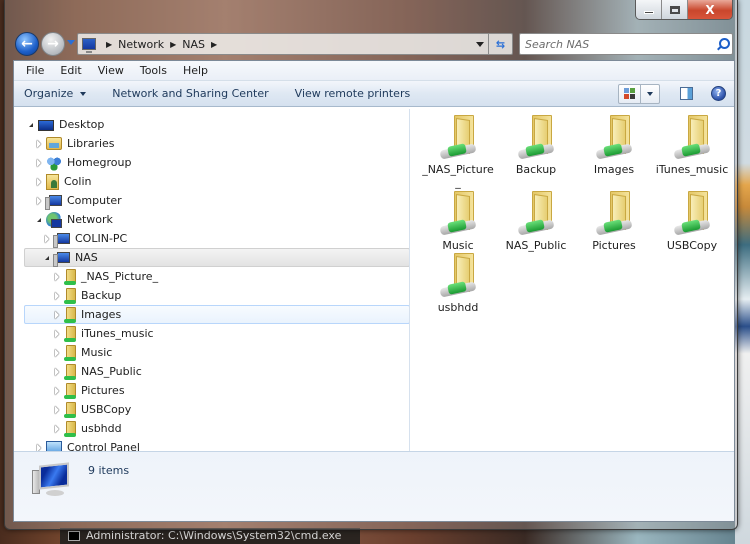  I want to click on folder-label: USBCopy, so click(692, 245).